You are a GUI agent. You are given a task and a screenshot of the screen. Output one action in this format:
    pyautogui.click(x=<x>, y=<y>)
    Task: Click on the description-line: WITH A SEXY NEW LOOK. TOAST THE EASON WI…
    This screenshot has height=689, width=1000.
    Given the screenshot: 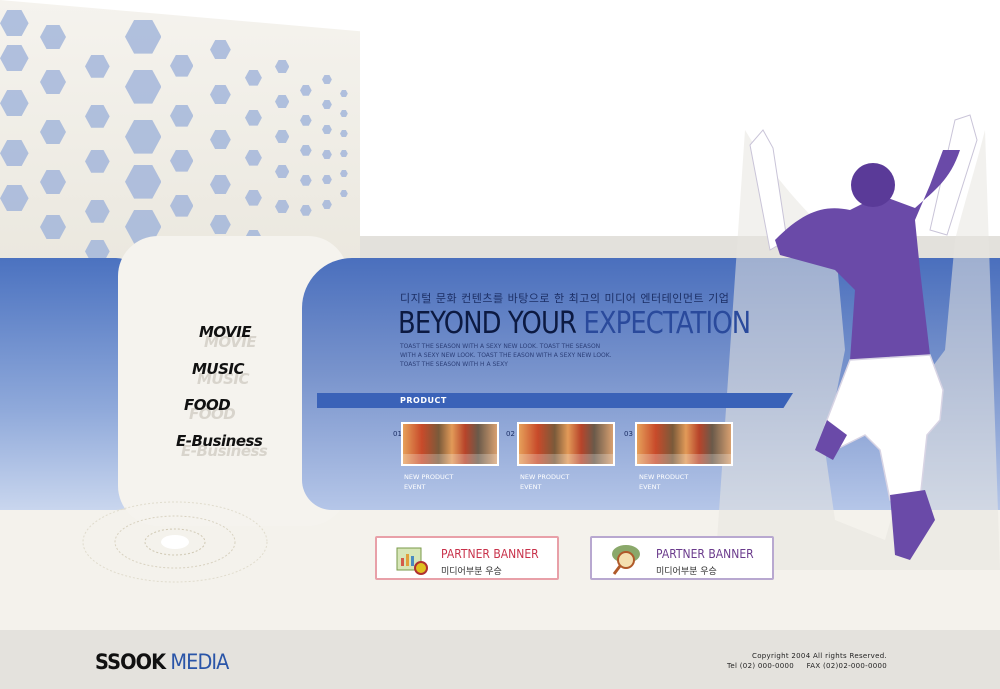 What is the action you would take?
    pyautogui.click(x=506, y=355)
    